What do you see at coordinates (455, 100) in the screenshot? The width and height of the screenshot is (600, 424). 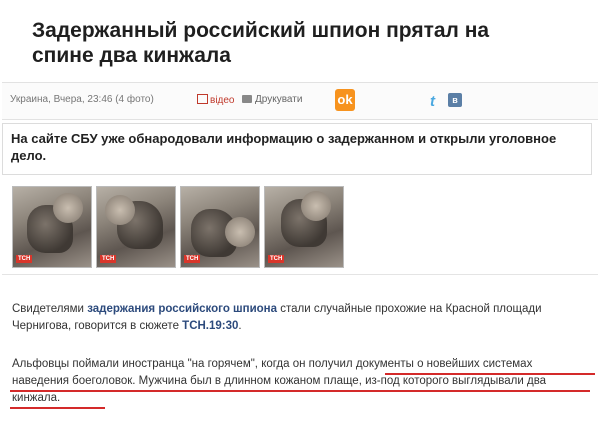 I see `vk-icon: в` at bounding box center [455, 100].